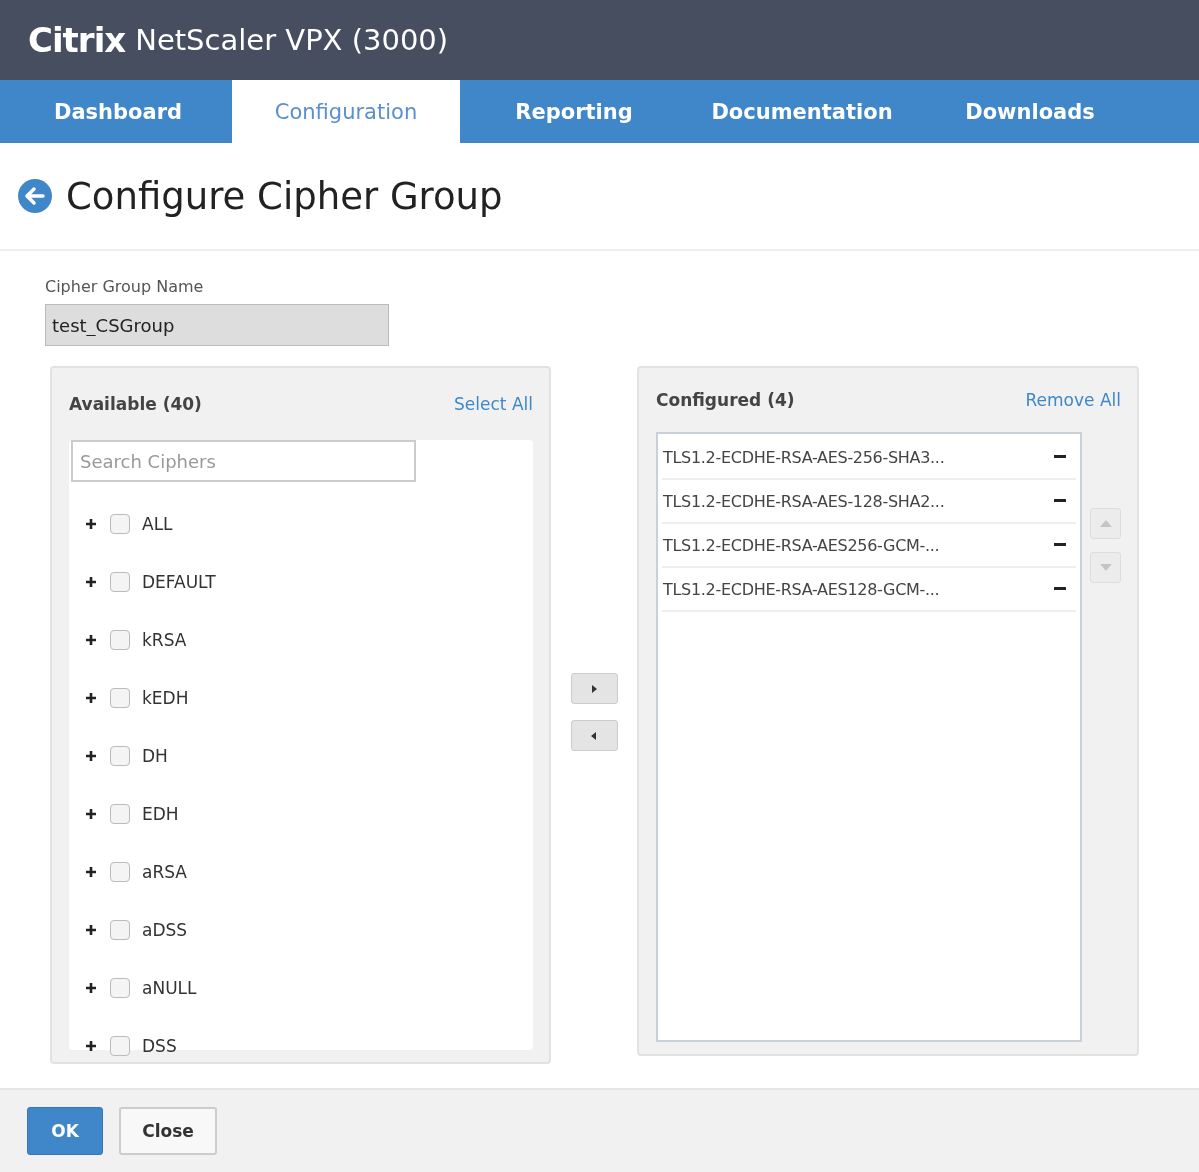  Describe the element at coordinates (165, 698) in the screenshot. I see `cipher-label: kEDH` at that location.